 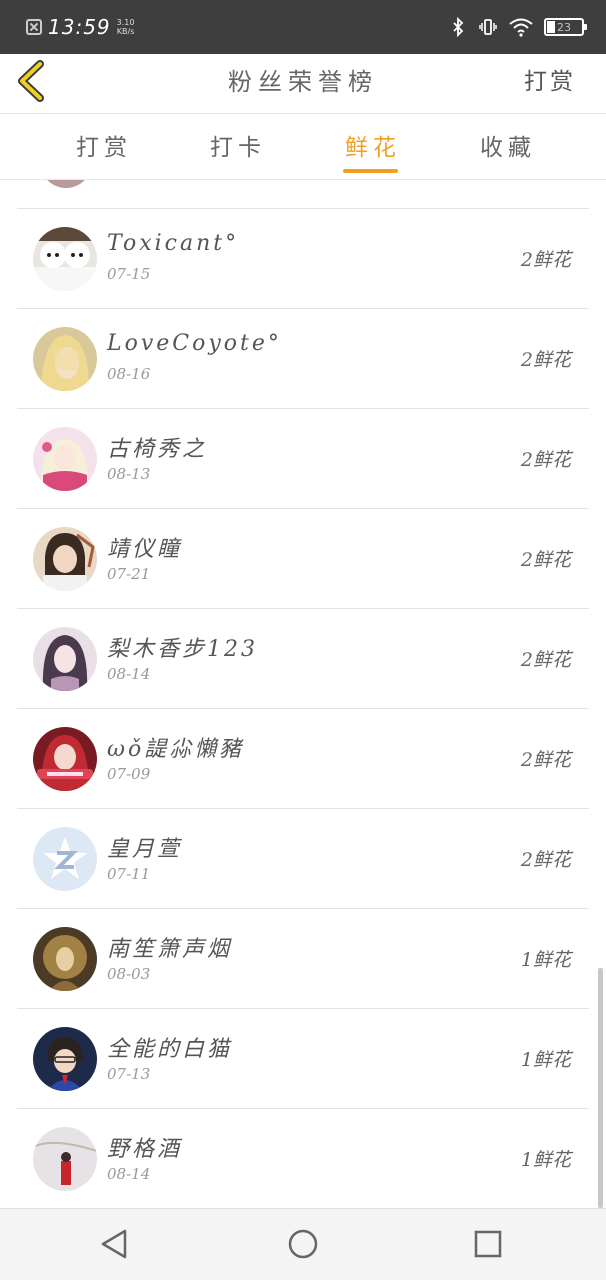 What do you see at coordinates (104, 145) in the screenshot?
I see `tab-reward: 打赏` at bounding box center [104, 145].